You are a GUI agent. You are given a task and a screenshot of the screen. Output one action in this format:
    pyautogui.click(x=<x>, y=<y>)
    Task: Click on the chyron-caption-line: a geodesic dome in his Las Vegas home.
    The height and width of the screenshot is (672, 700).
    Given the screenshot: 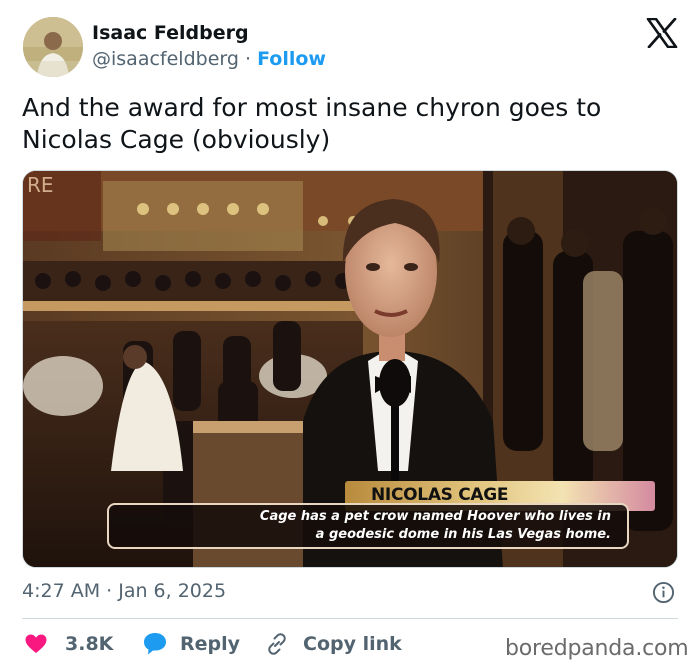 What is the action you would take?
    pyautogui.click(x=463, y=534)
    